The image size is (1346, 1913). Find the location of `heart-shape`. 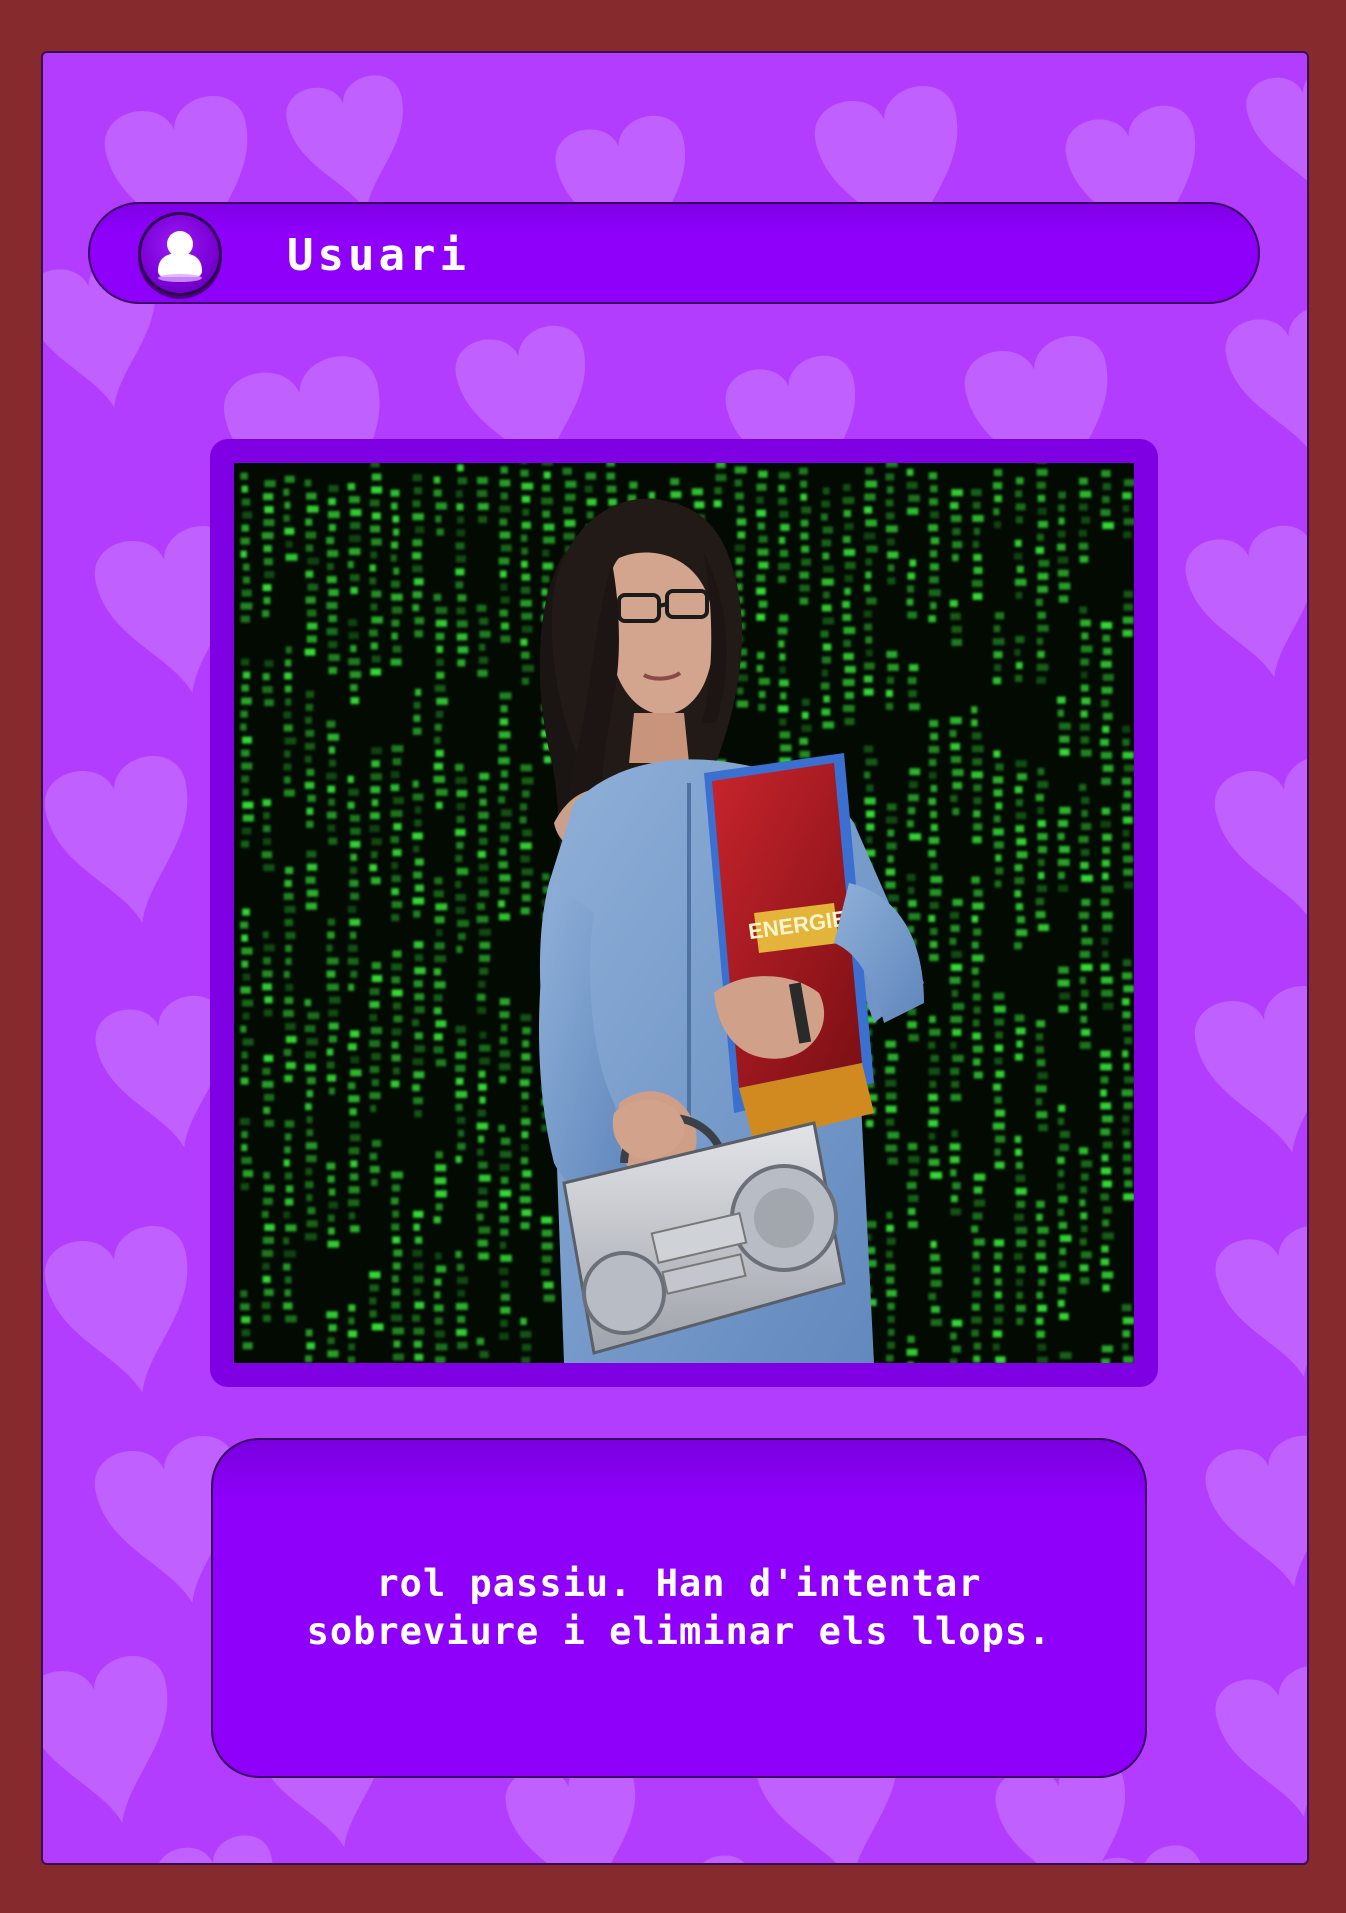

heart-shape is located at coordinates (1250, 1069).